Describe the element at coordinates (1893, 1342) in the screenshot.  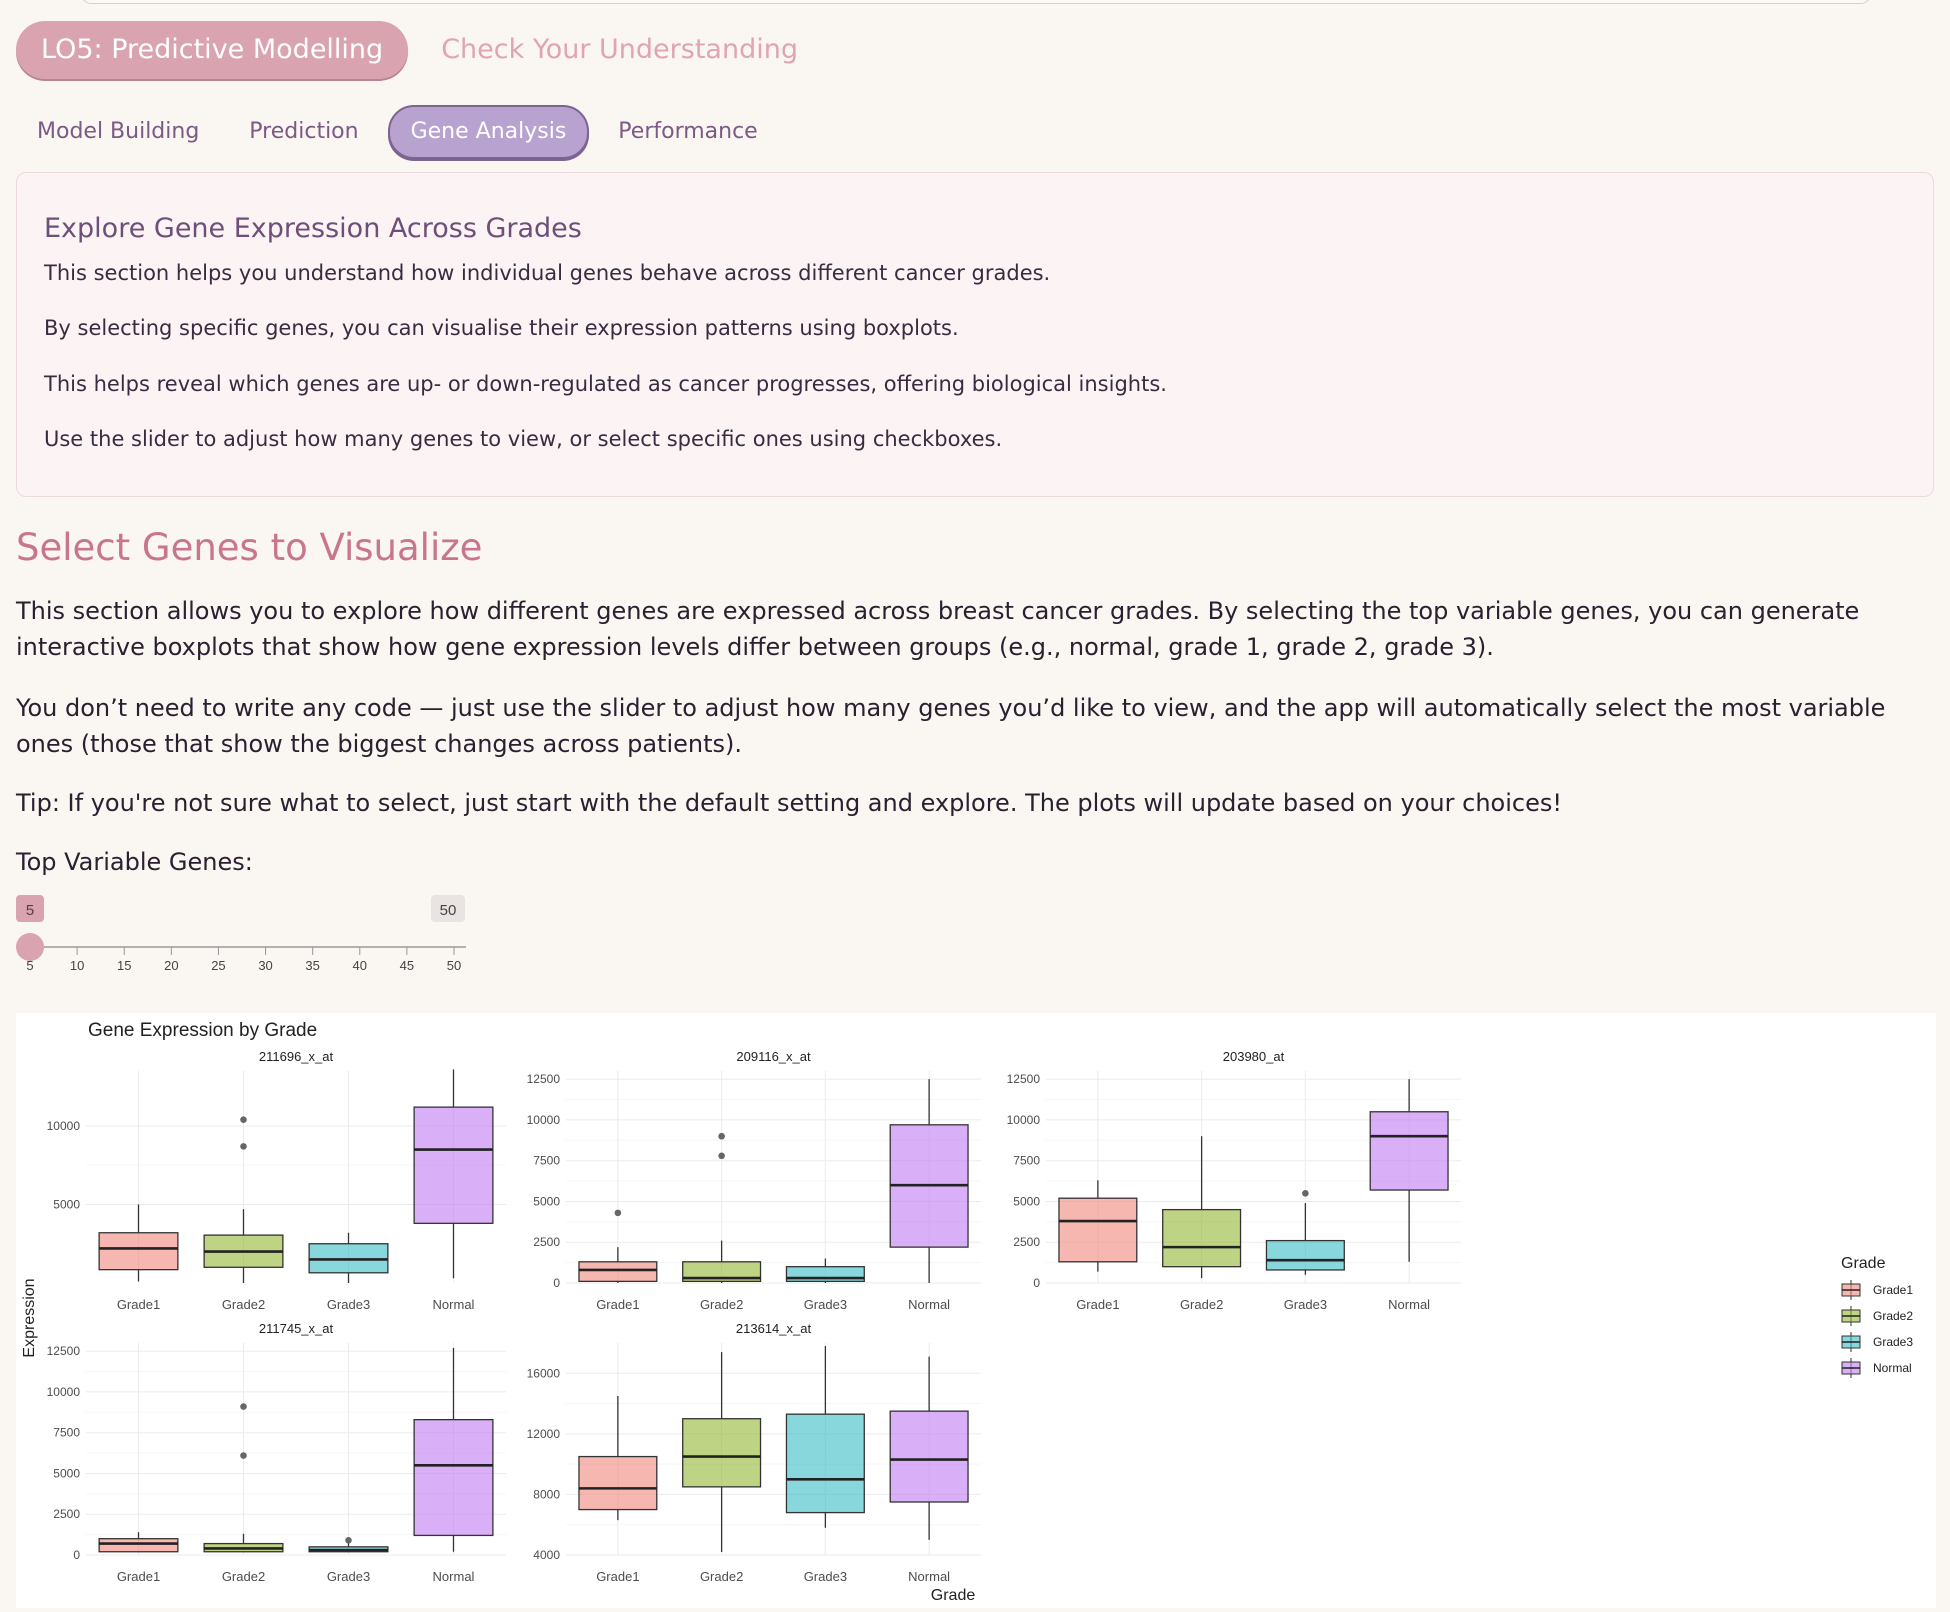
I see `legend-label: Grade3` at that location.